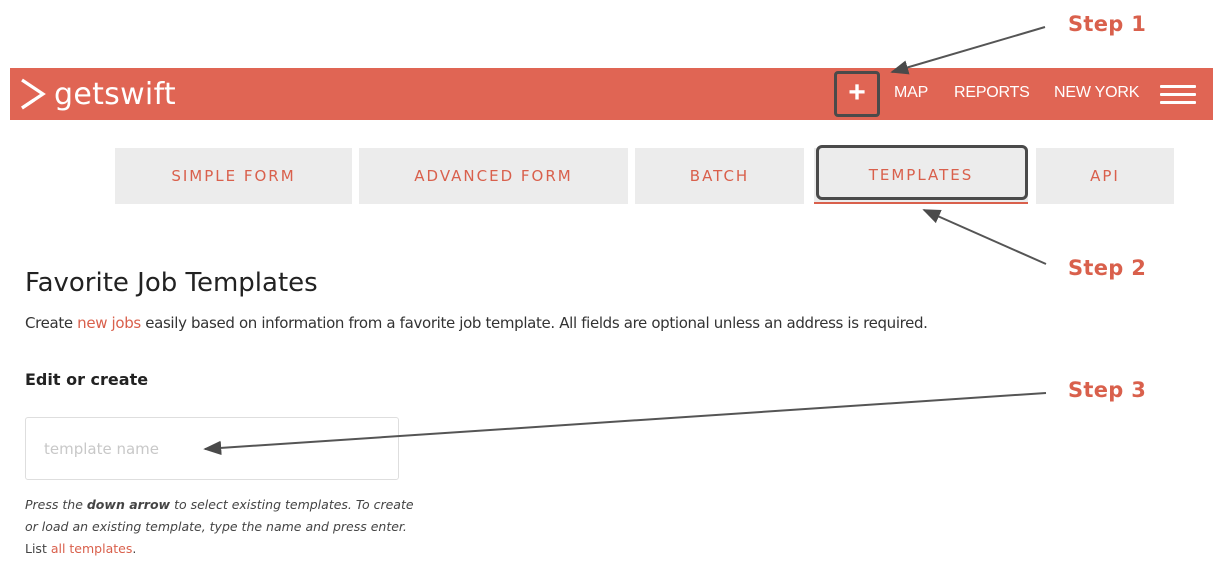 The width and height of the screenshot is (1213, 575). What do you see at coordinates (233, 176) in the screenshot?
I see `tab-simple-form: SIMPLE FORM` at bounding box center [233, 176].